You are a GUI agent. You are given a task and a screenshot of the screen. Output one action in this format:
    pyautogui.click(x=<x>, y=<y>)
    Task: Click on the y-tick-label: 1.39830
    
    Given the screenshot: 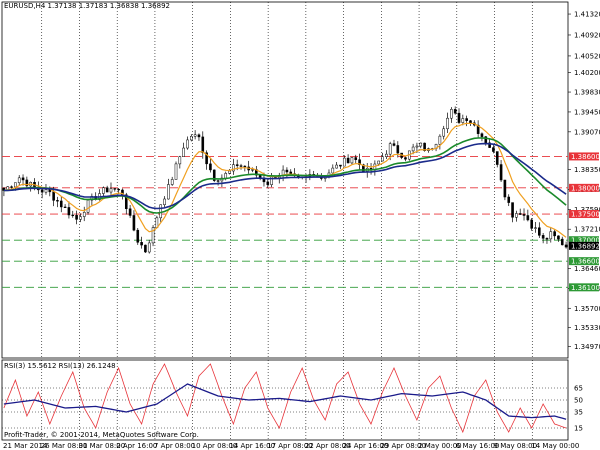 What is the action you would take?
    pyautogui.click(x=587, y=93)
    